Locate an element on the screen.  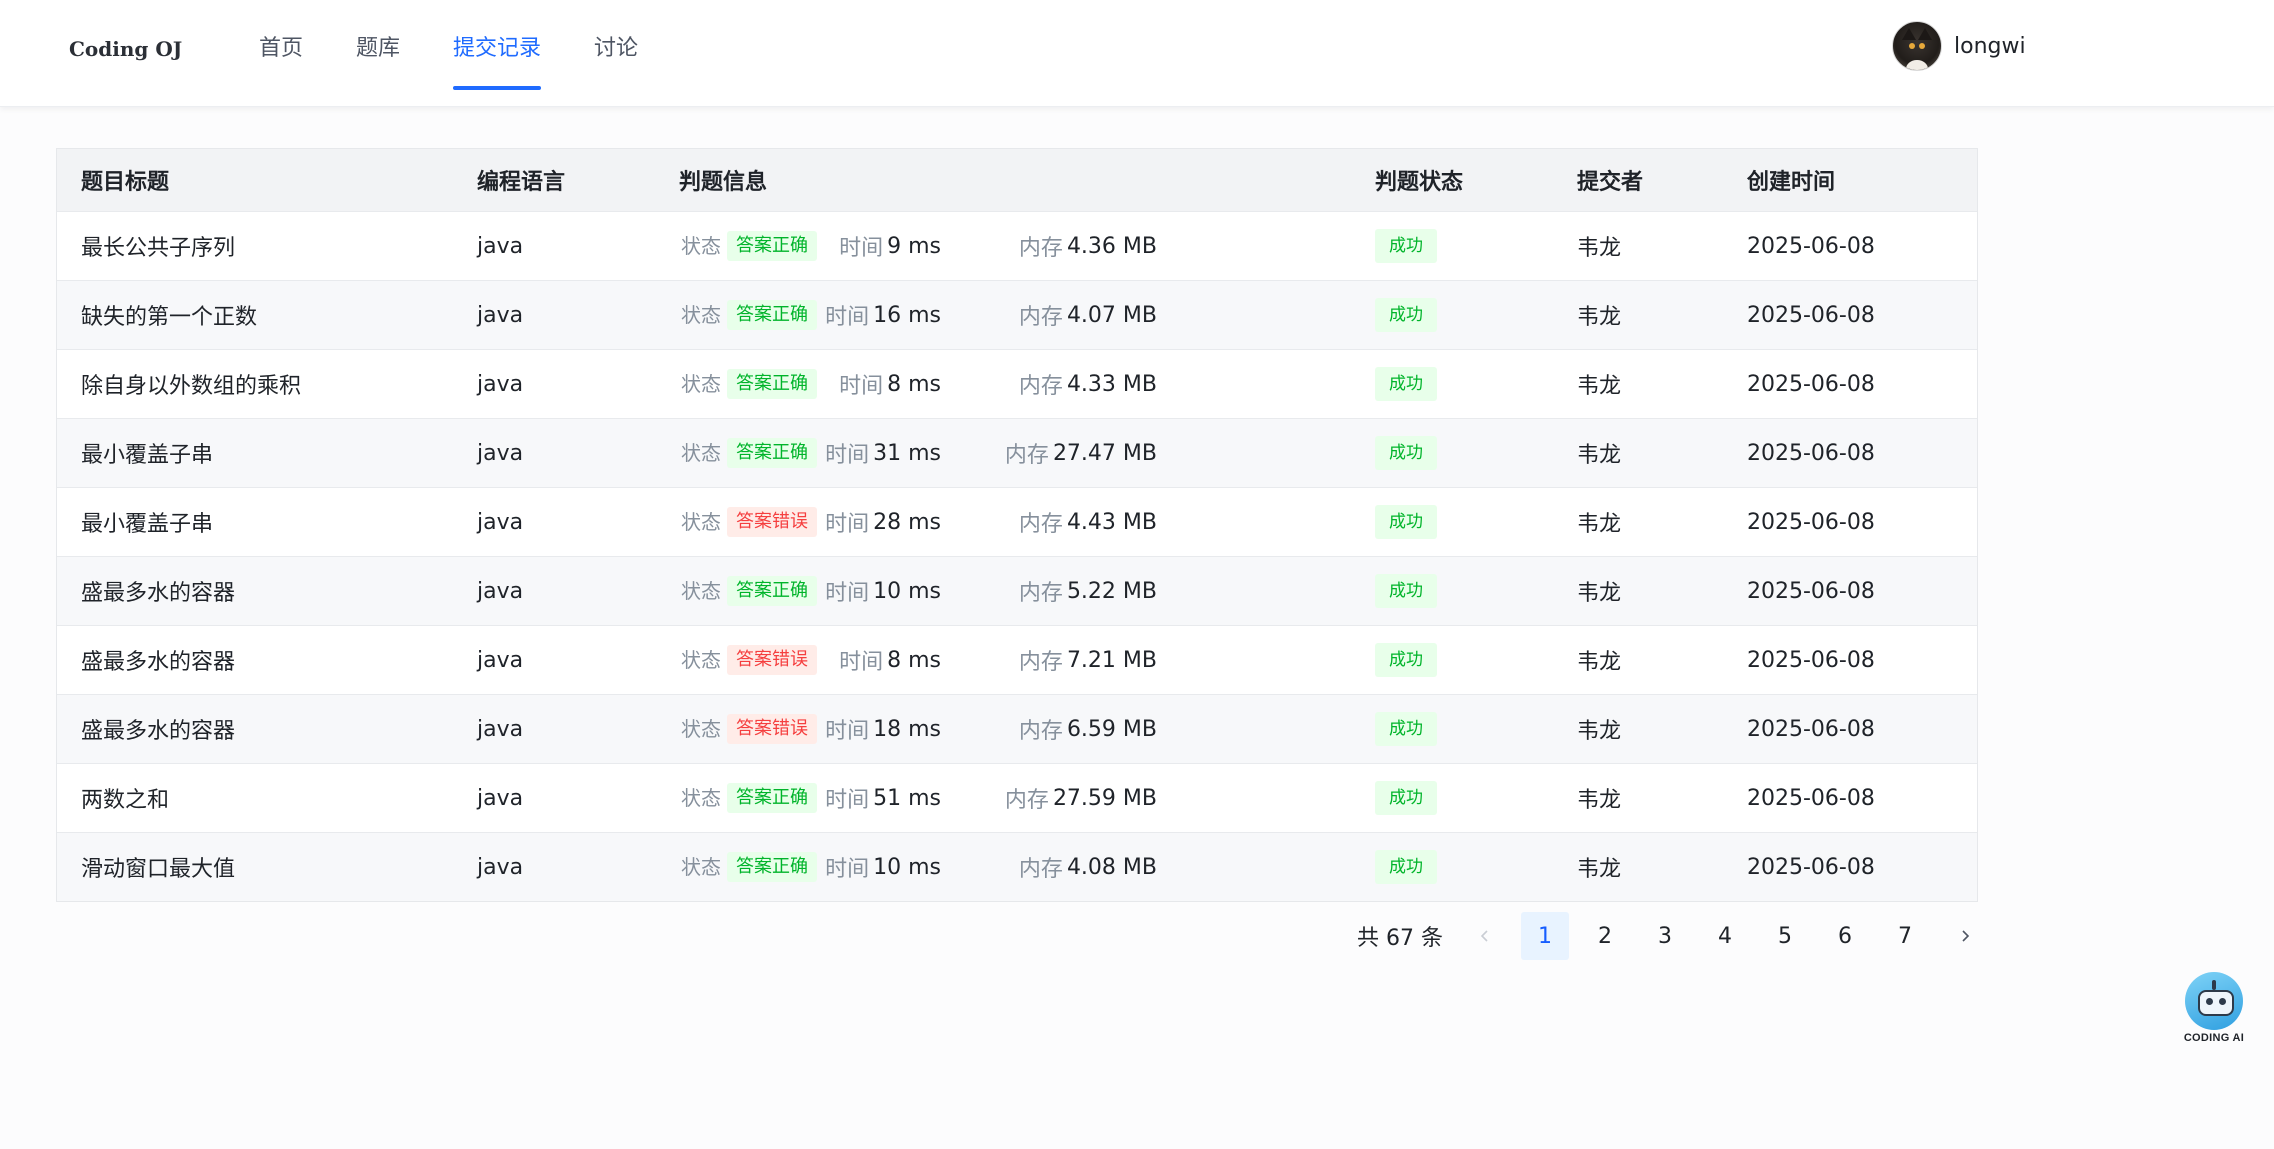
page-button: 5 is located at coordinates (1785, 936).